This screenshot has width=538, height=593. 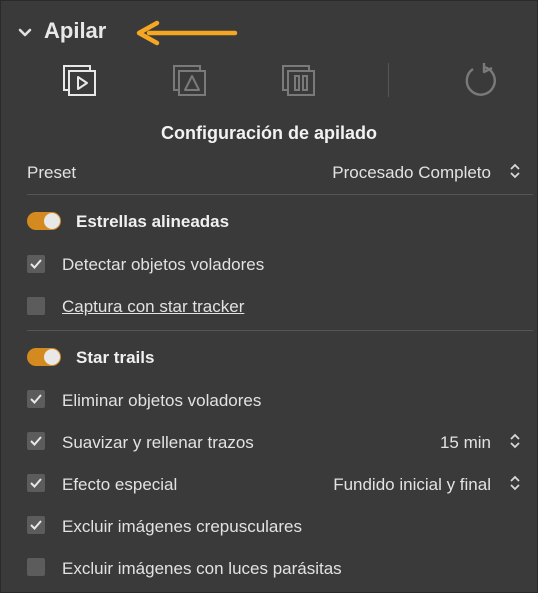 I want to click on panel-title: Apilar, so click(x=75, y=30).